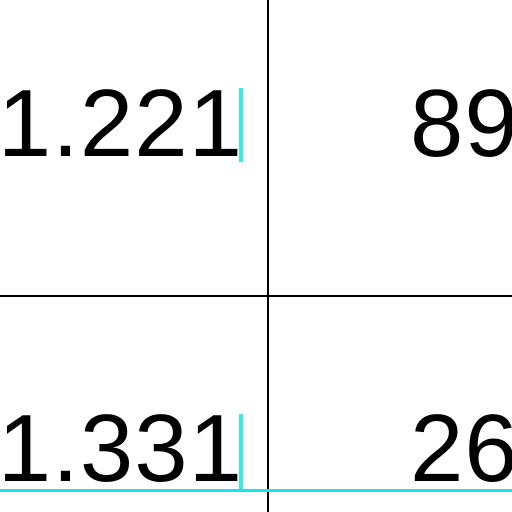 The image size is (512, 512). What do you see at coordinates (121, 448) in the screenshot?
I see `cell-value: 1.331` at bounding box center [121, 448].